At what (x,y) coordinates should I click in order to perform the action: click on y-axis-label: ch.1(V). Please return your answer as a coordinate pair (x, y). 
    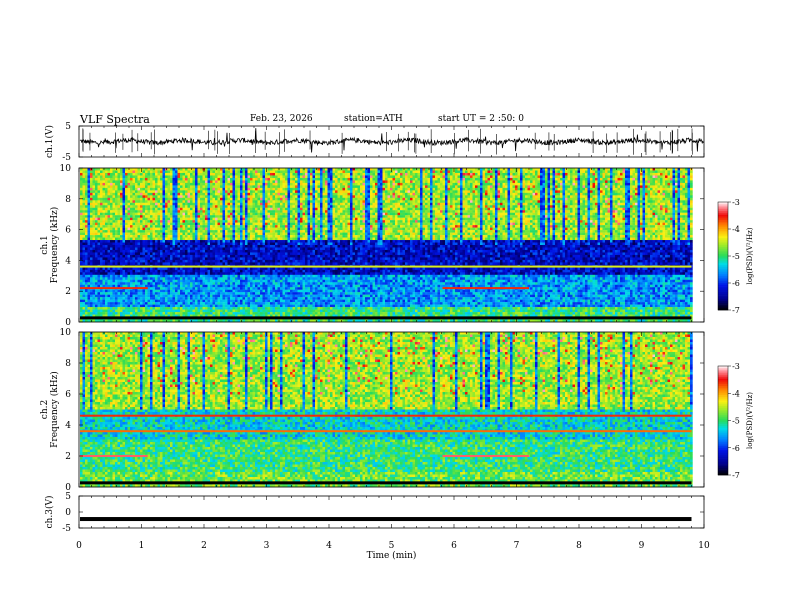
    Looking at the image, I should click on (49, 141).